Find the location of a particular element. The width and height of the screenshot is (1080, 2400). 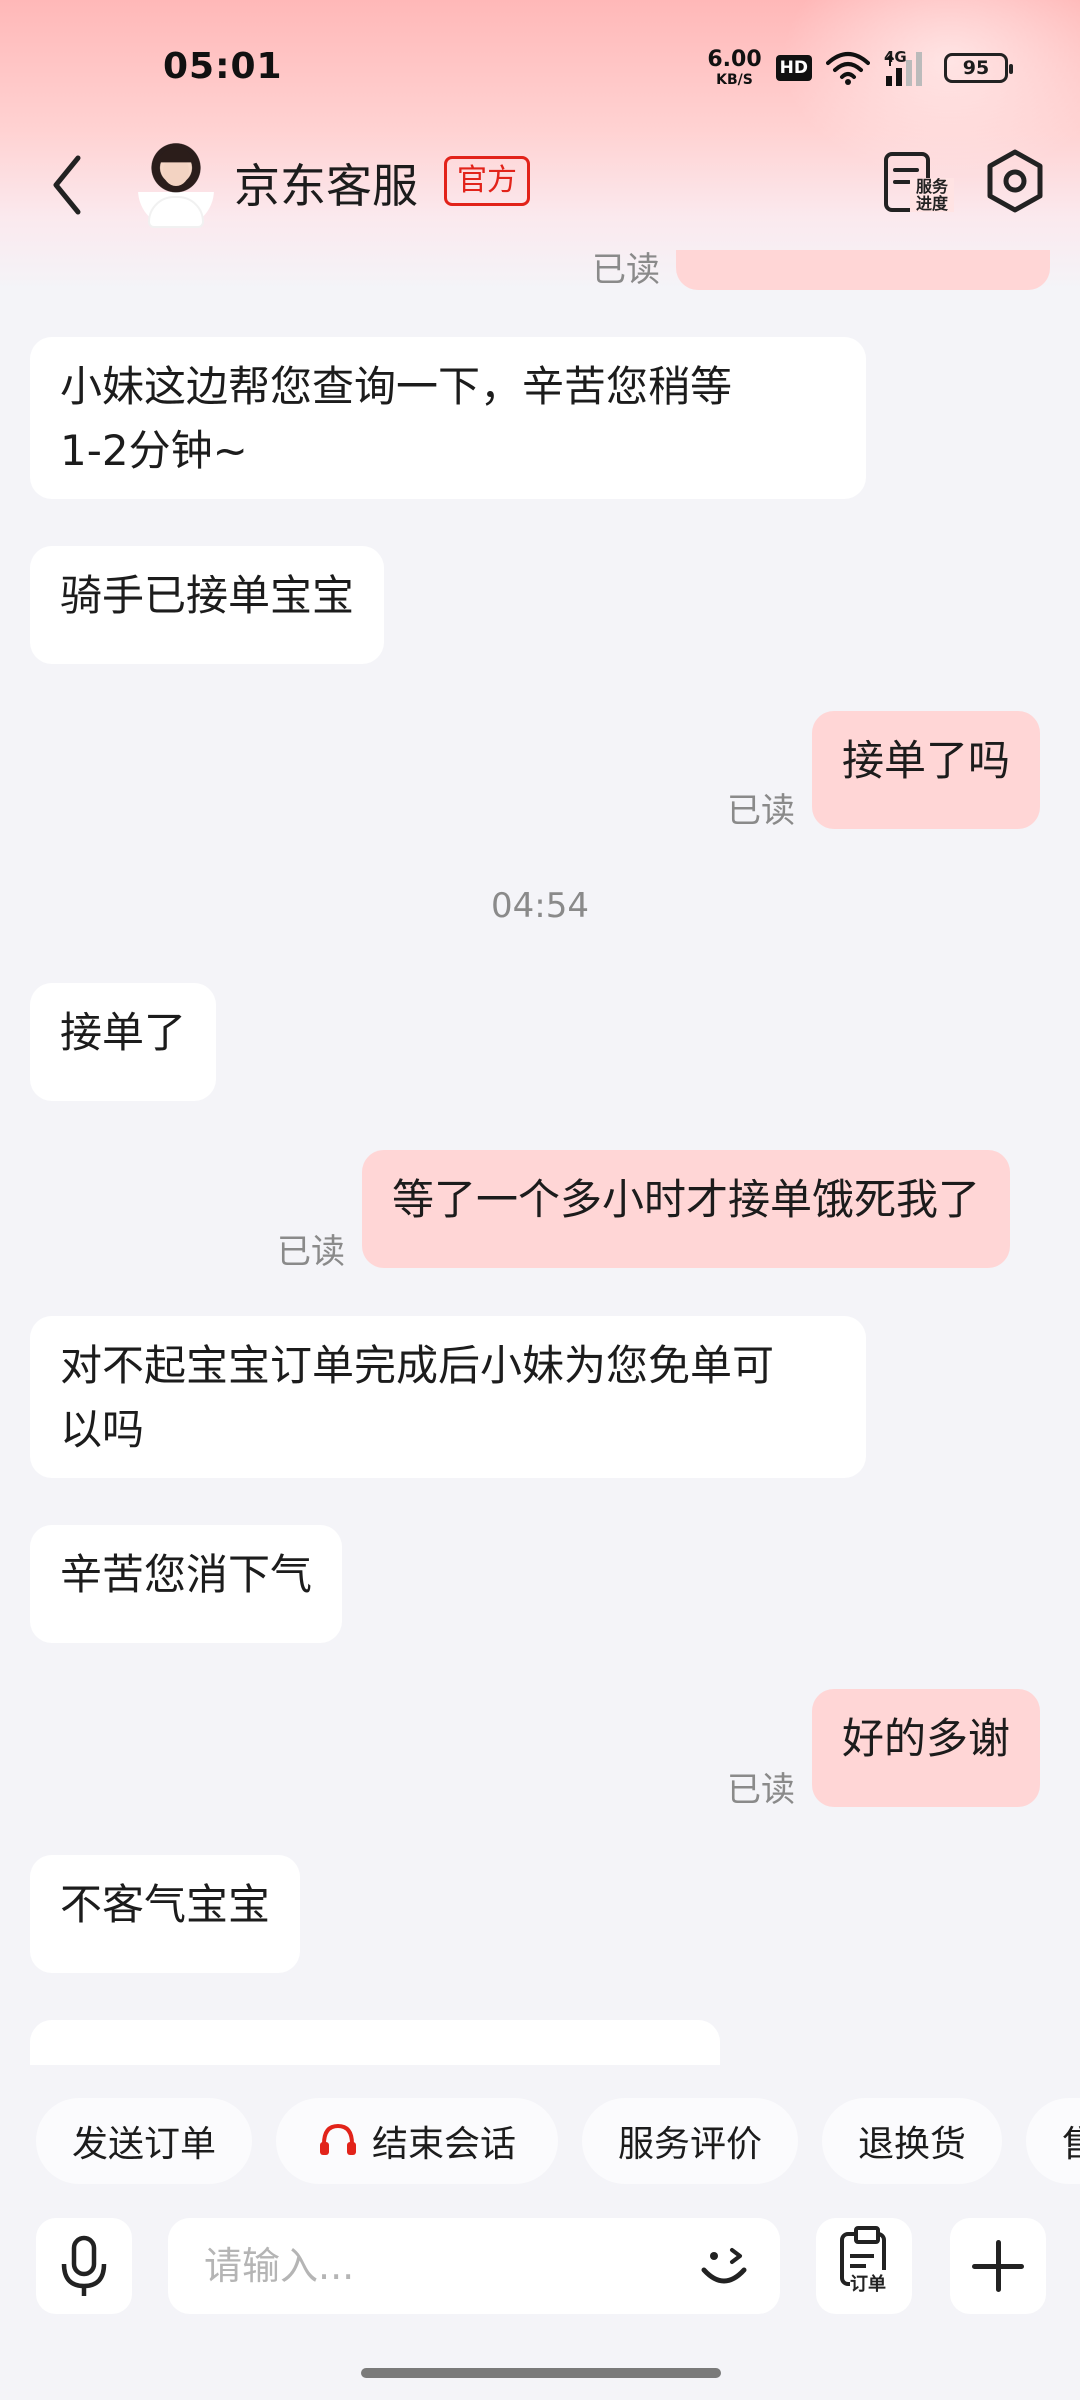

hd-icon: HD is located at coordinates (793, 68).